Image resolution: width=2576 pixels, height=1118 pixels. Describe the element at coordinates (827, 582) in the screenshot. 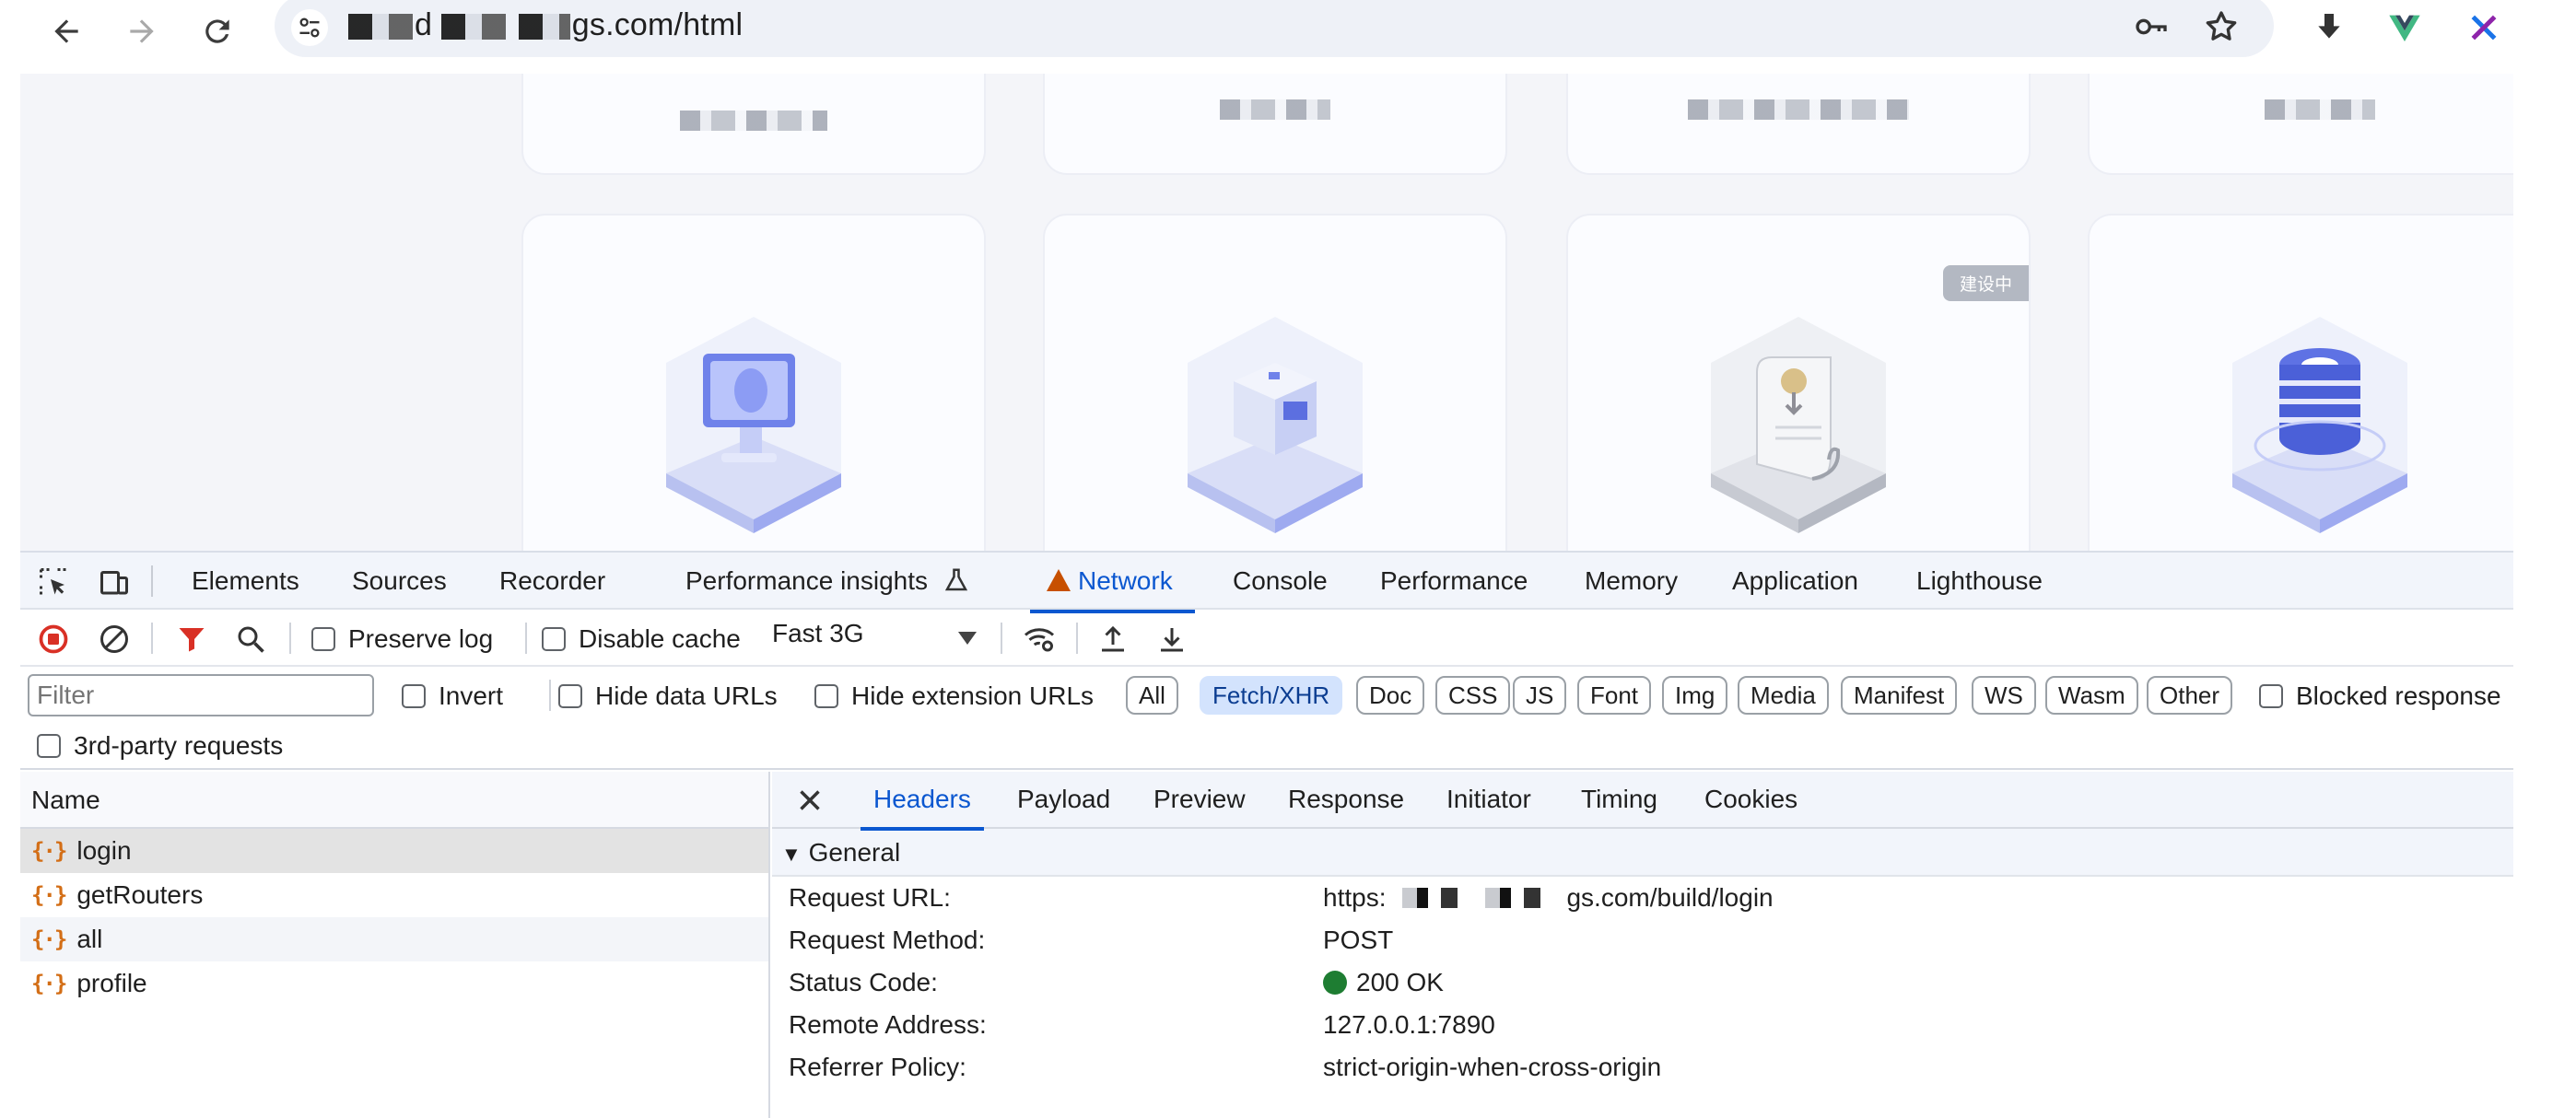

I see `tab-performance-insights: Performance insights` at that location.